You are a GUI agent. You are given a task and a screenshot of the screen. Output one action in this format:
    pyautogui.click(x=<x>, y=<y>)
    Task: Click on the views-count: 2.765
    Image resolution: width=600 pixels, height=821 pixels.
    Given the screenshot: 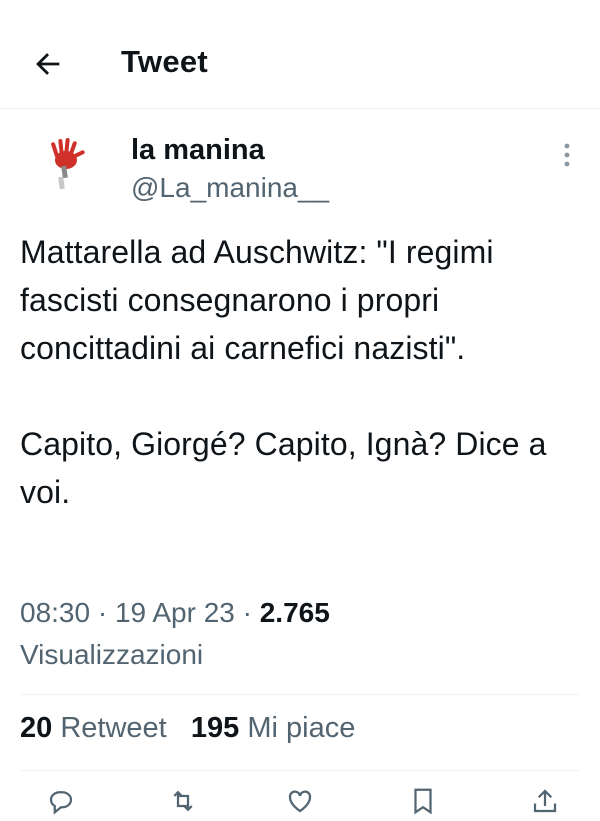 What is the action you would take?
    pyautogui.click(x=294, y=612)
    